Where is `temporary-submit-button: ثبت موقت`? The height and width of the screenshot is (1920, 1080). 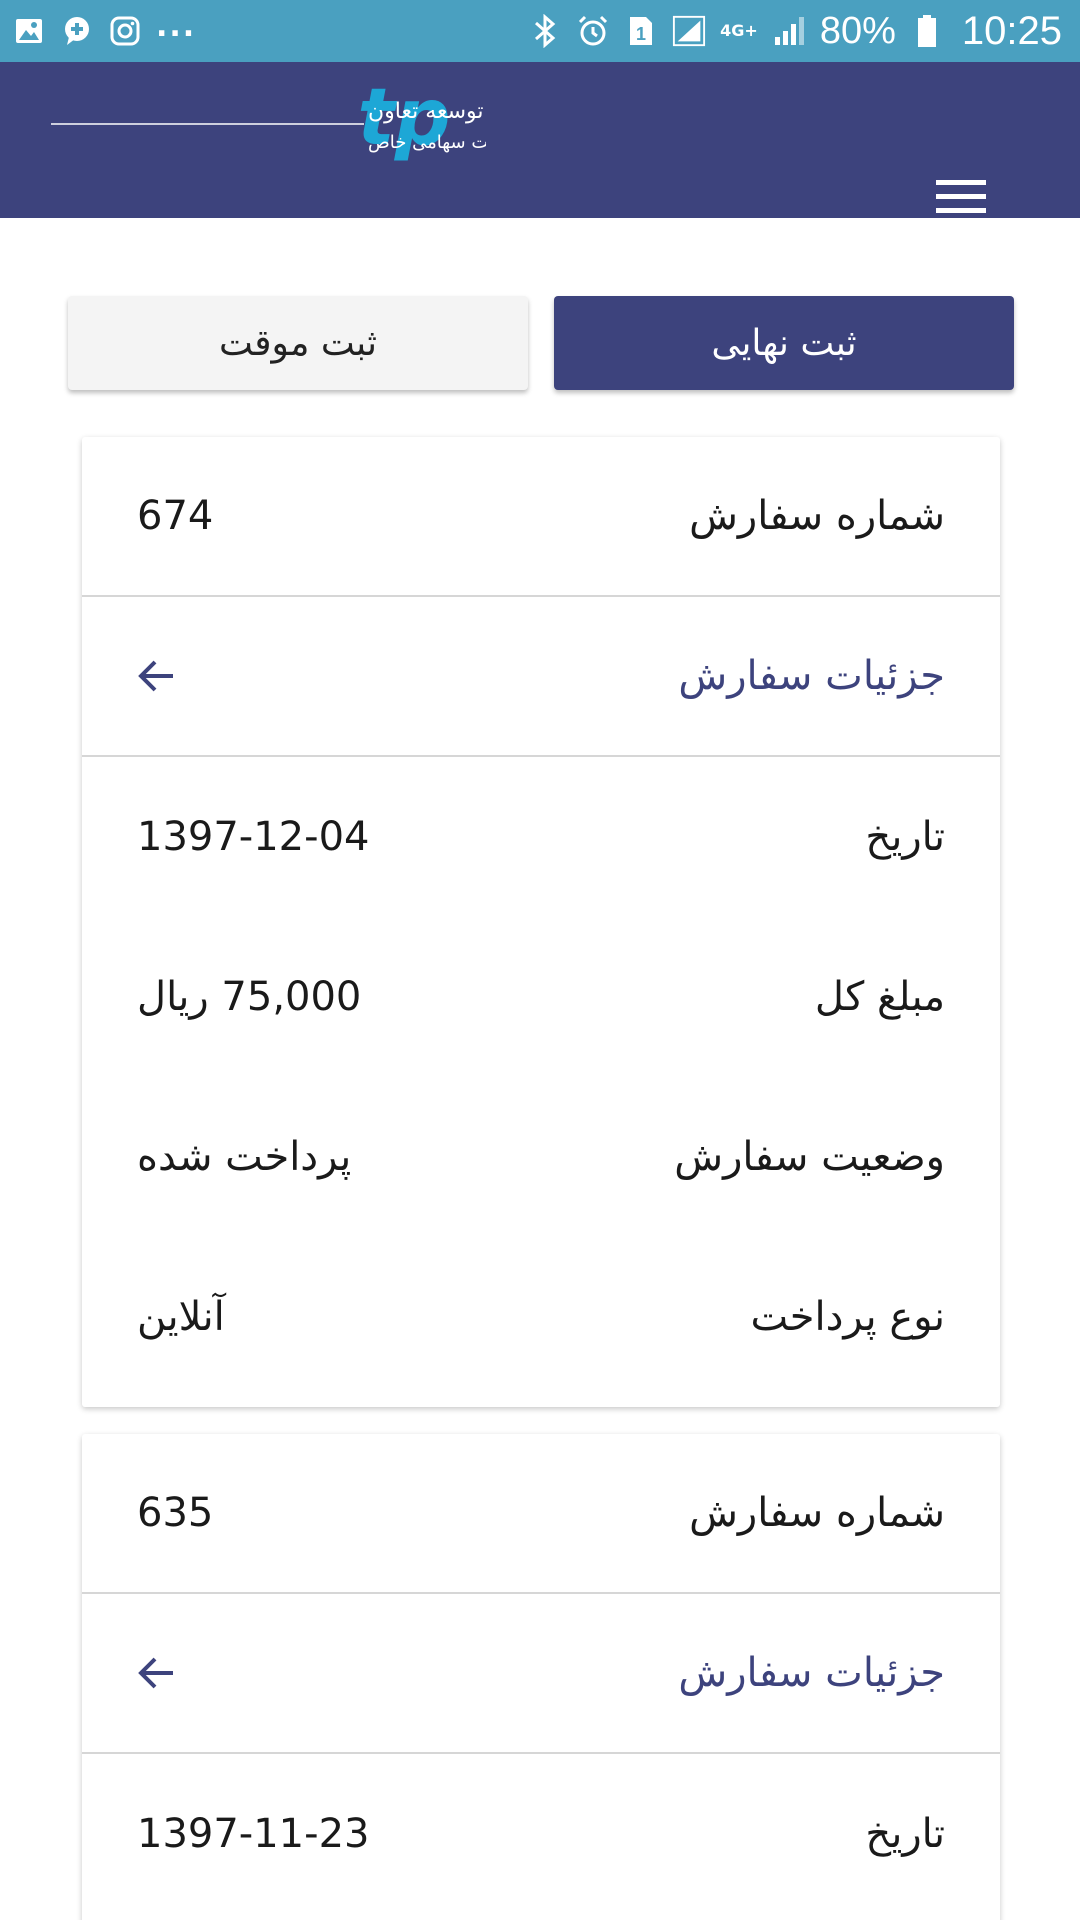 temporary-submit-button: ثبت موقت is located at coordinates (298, 343).